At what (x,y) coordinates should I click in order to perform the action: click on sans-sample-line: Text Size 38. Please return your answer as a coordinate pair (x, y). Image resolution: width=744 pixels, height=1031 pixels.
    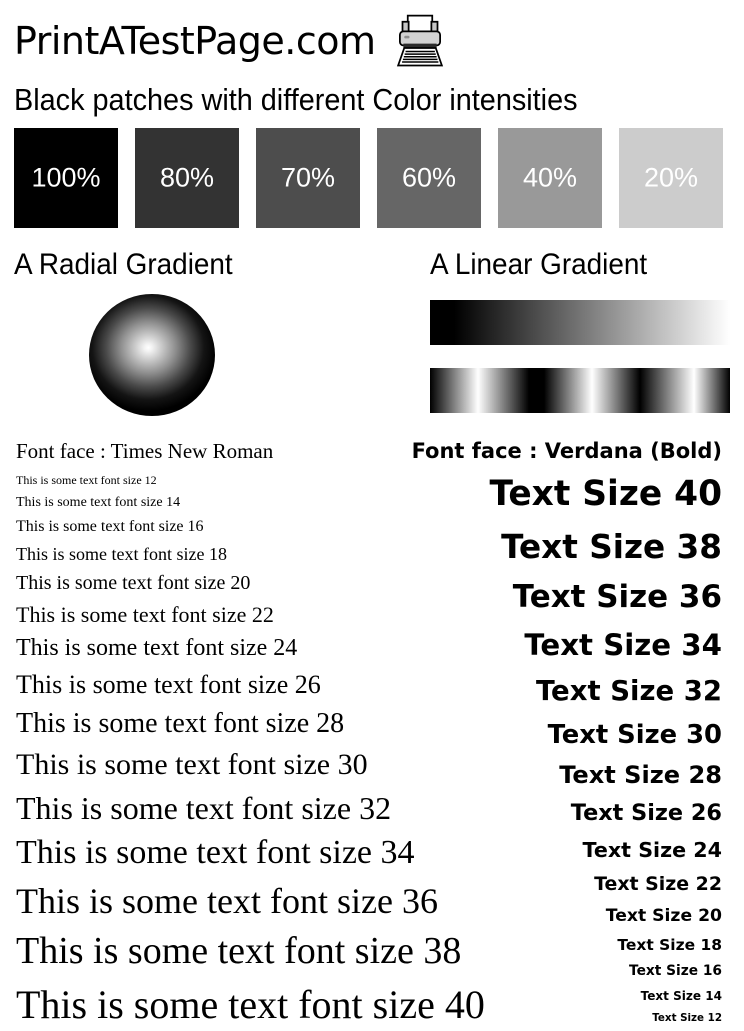
    Looking at the image, I should click on (512, 547).